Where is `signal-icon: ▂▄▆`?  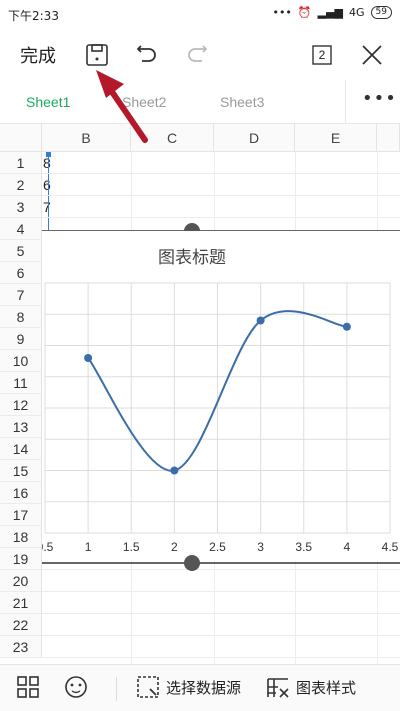
signal-icon: ▂▄▆ is located at coordinates (330, 12).